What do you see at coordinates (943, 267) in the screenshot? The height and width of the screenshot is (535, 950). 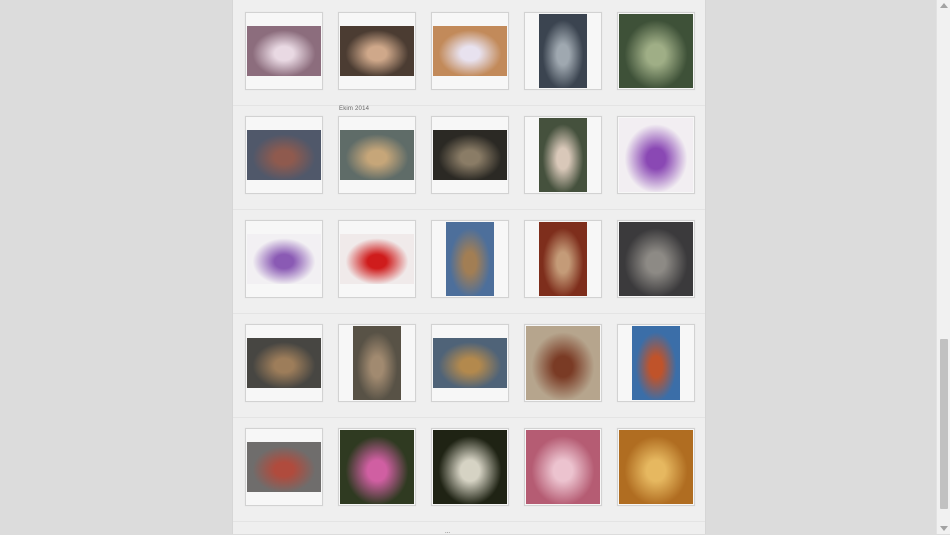 I see `vertical-scrollbar` at bounding box center [943, 267].